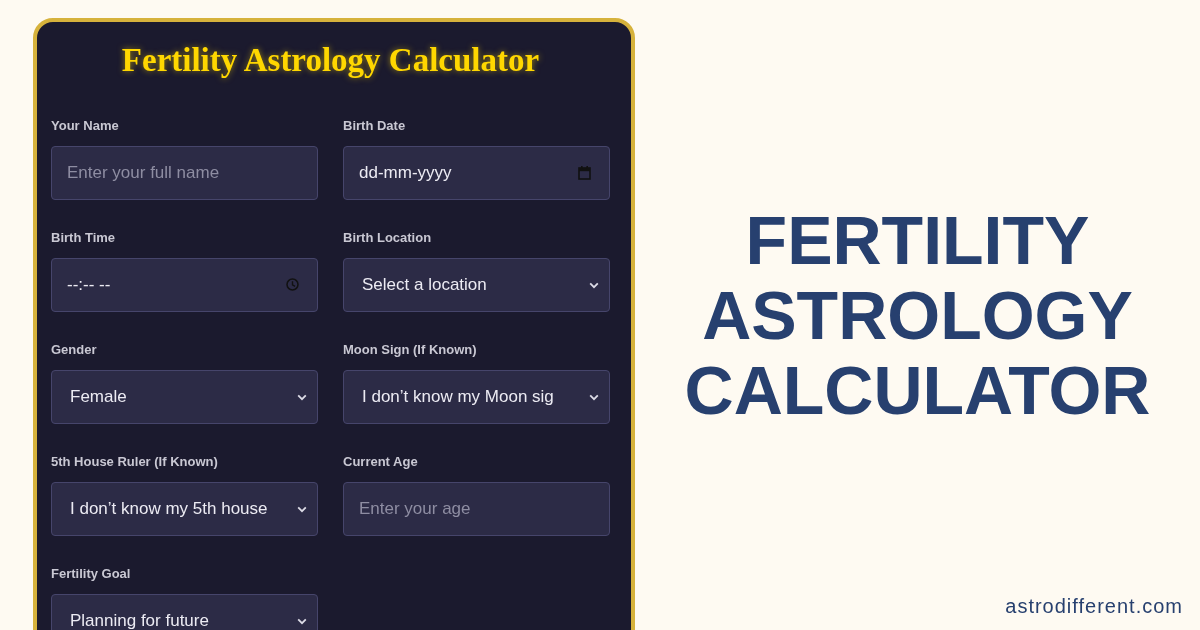 This screenshot has height=630, width=1200. What do you see at coordinates (184, 509) in the screenshot?
I see `dropdown-select: I don’t know my 5th house` at bounding box center [184, 509].